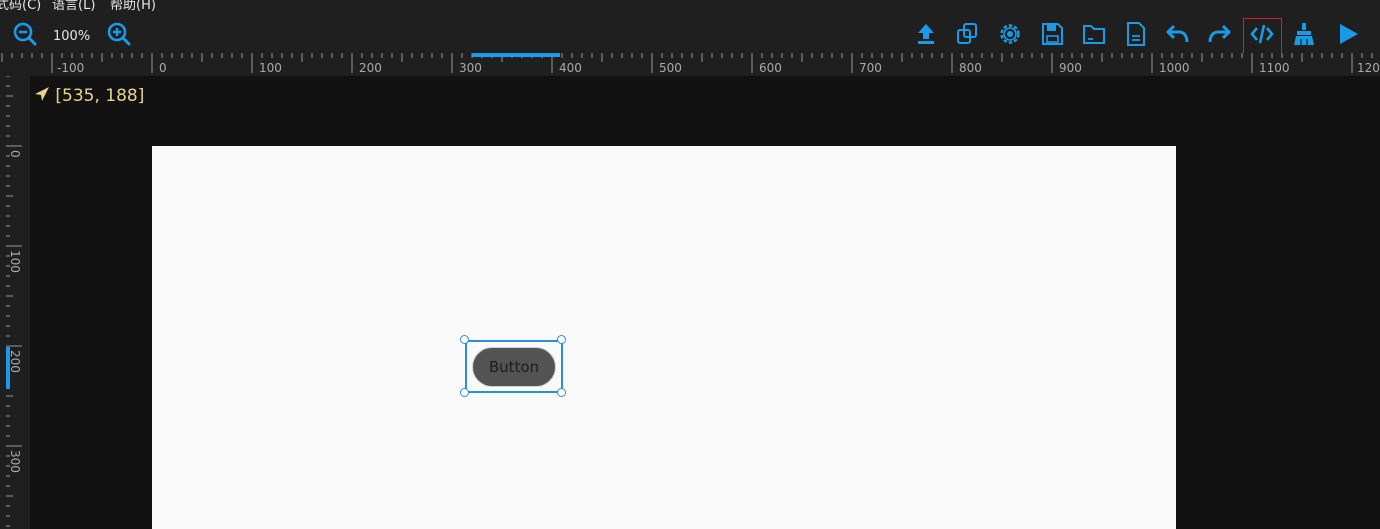  Describe the element at coordinates (1262, 36) in the screenshot. I see `active-tool-highlight` at that location.